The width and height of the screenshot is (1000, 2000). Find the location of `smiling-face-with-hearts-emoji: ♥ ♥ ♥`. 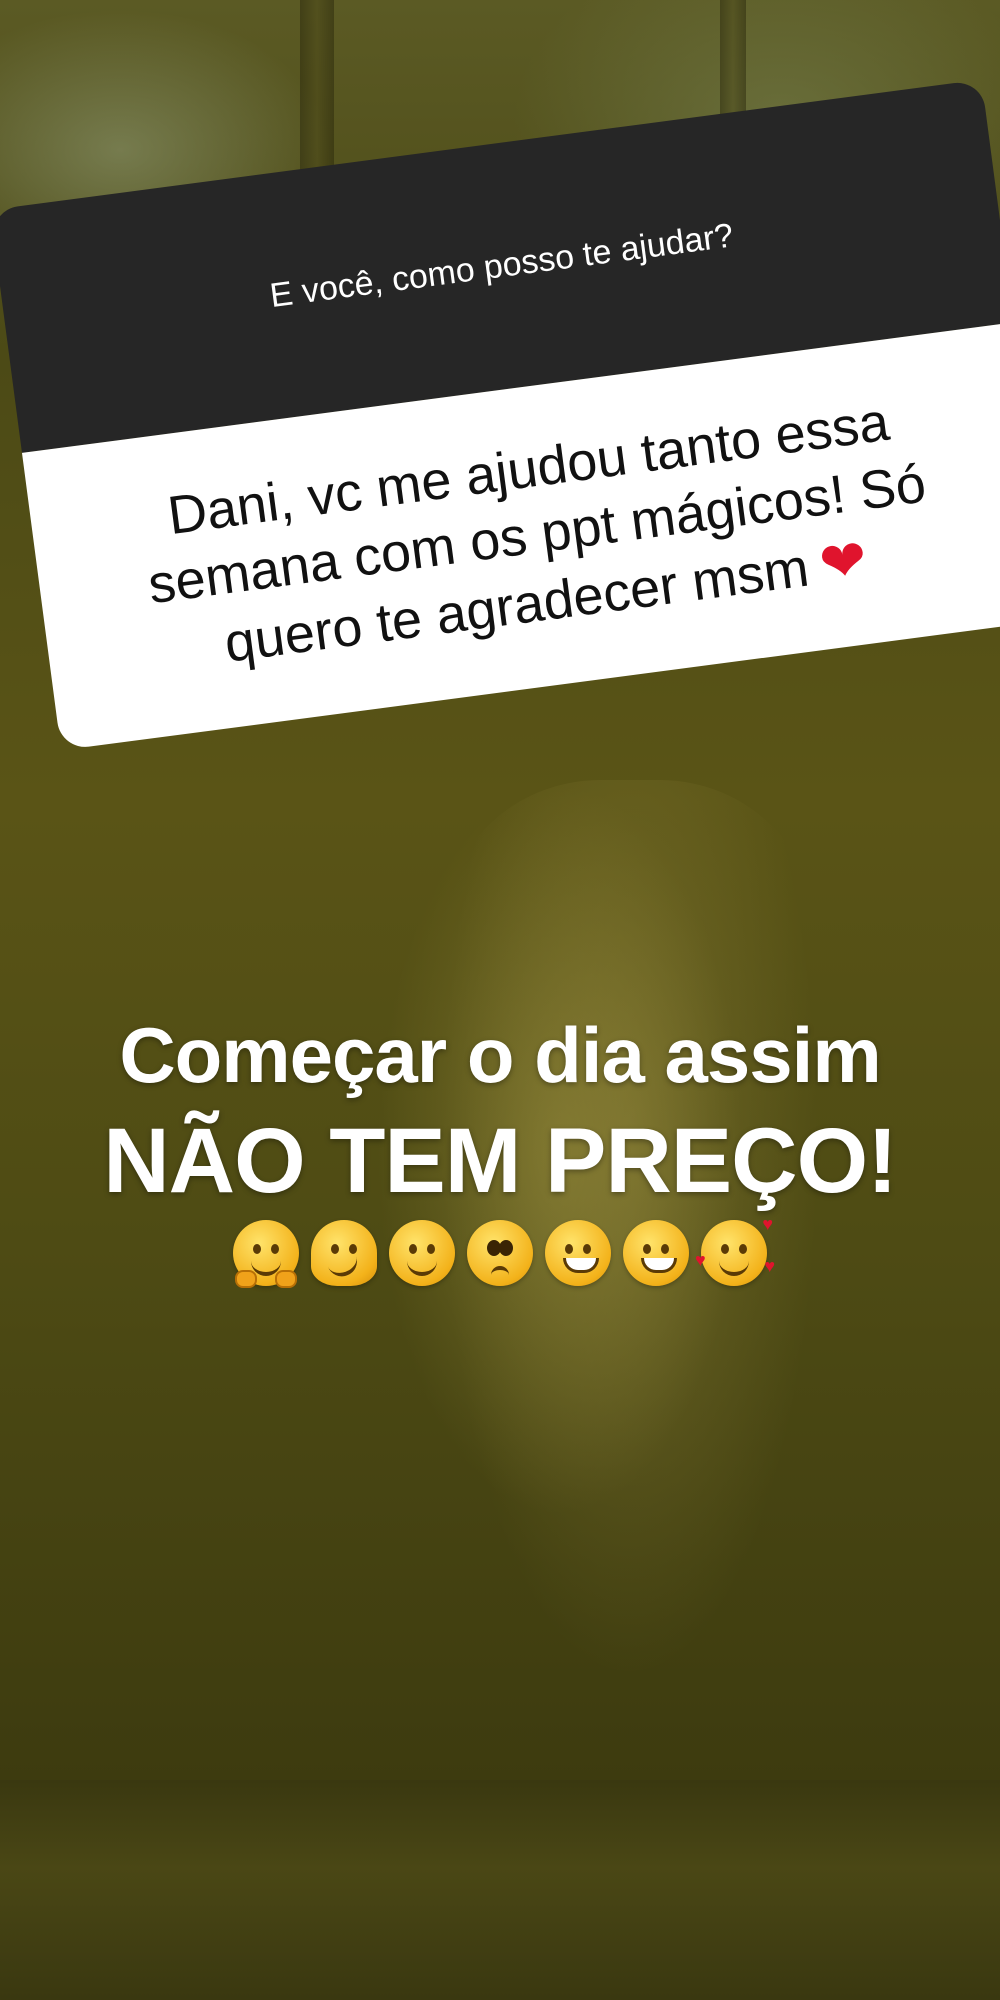

smiling-face-with-hearts-emoji: ♥ ♥ ♥ is located at coordinates (735, 1250).